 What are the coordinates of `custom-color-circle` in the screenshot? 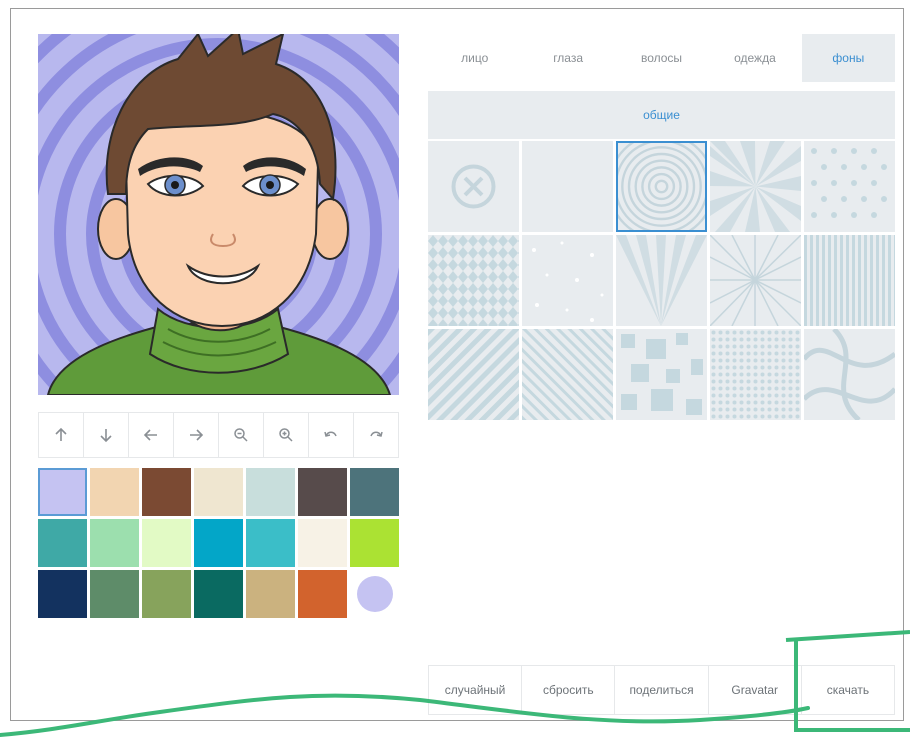 It's located at (374, 594).